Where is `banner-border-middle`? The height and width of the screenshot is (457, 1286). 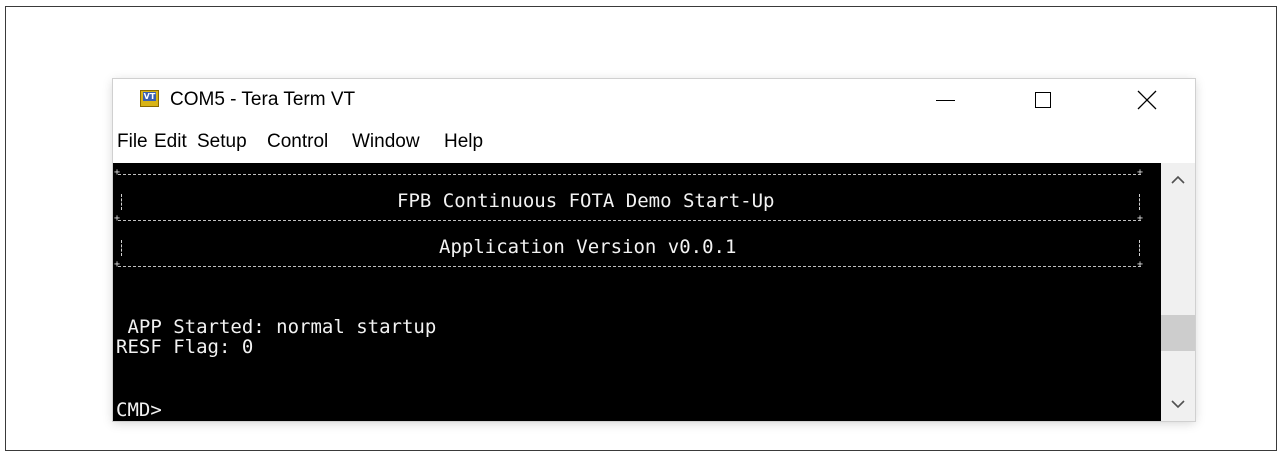
banner-border-middle is located at coordinates (629, 220).